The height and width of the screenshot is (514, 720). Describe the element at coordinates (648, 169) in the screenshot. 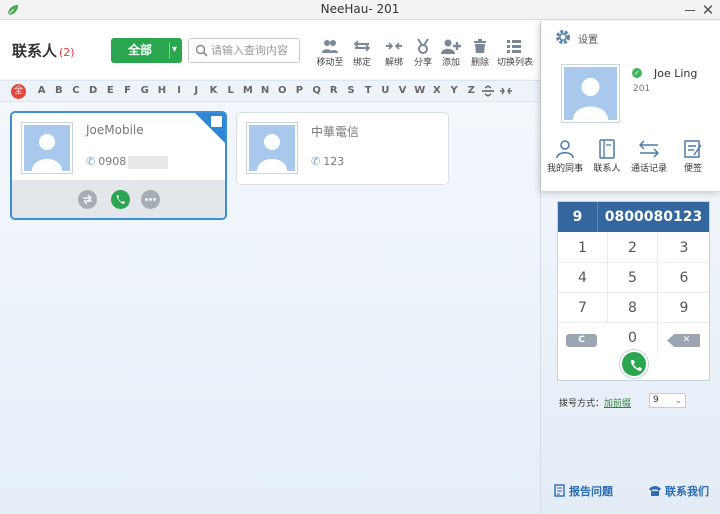

I see `call-history-label: 通话记录` at that location.